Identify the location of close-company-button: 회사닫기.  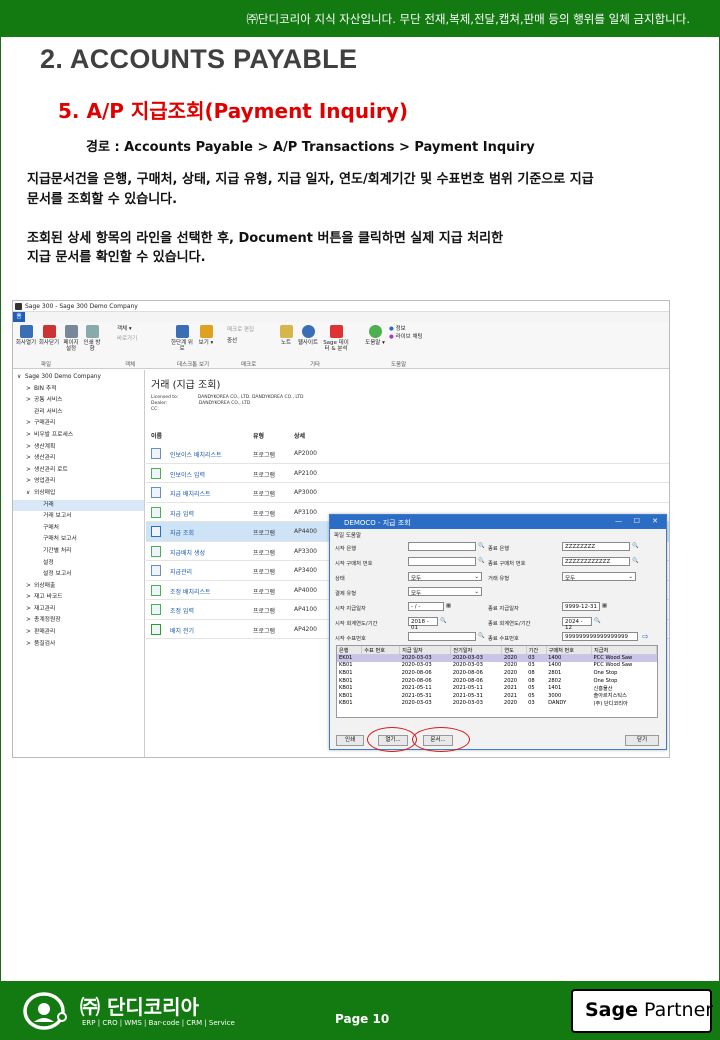
(49, 335).